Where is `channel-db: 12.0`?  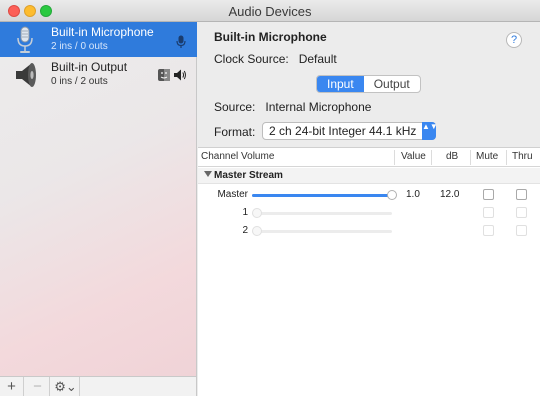 channel-db: 12.0 is located at coordinates (450, 194).